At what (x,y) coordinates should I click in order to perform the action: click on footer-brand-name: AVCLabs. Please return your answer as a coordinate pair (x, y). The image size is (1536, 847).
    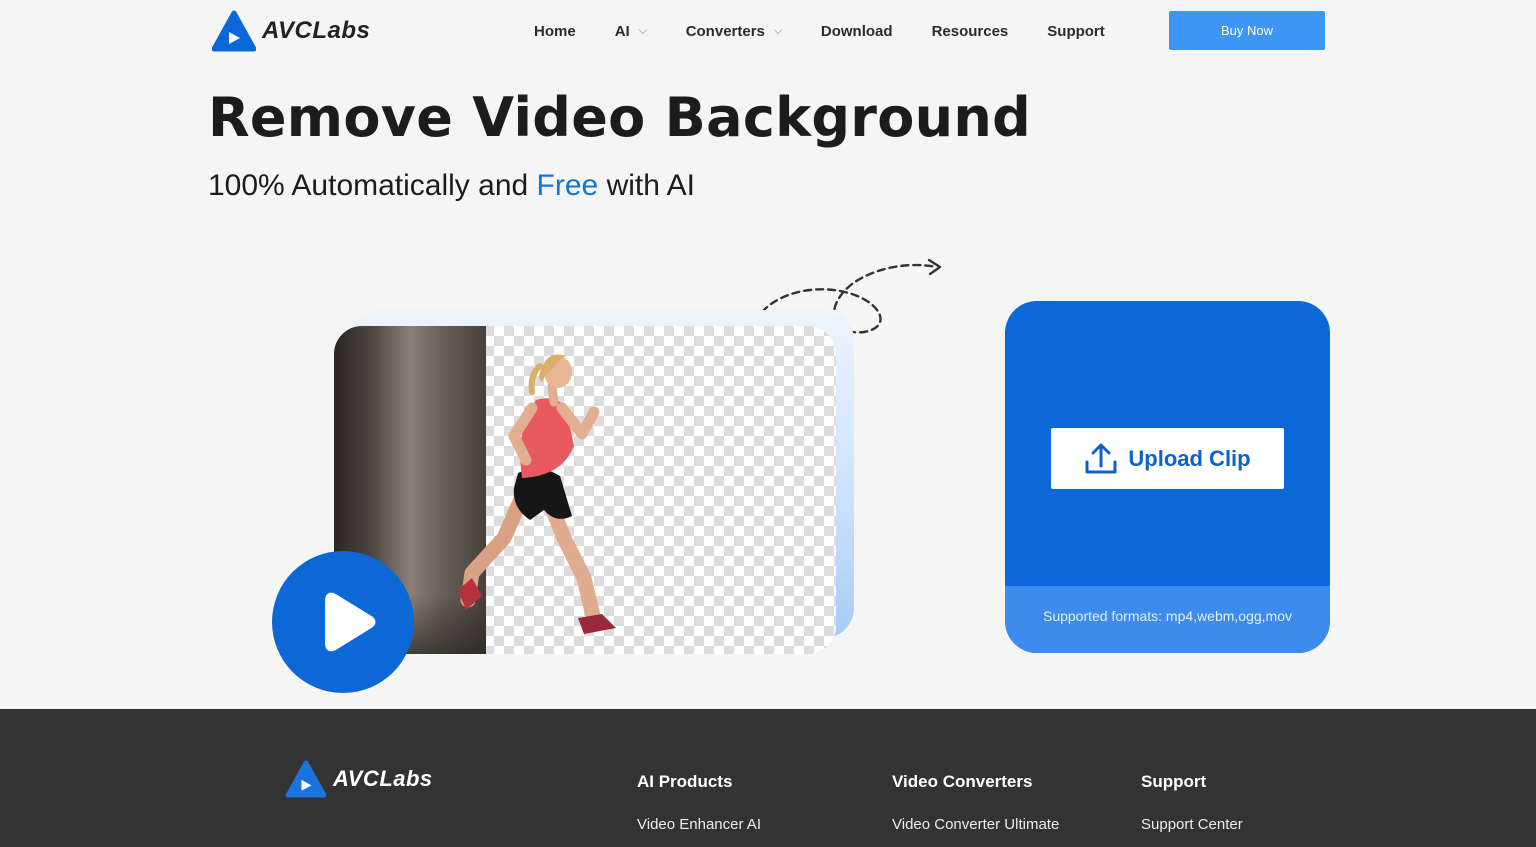
    Looking at the image, I should click on (383, 778).